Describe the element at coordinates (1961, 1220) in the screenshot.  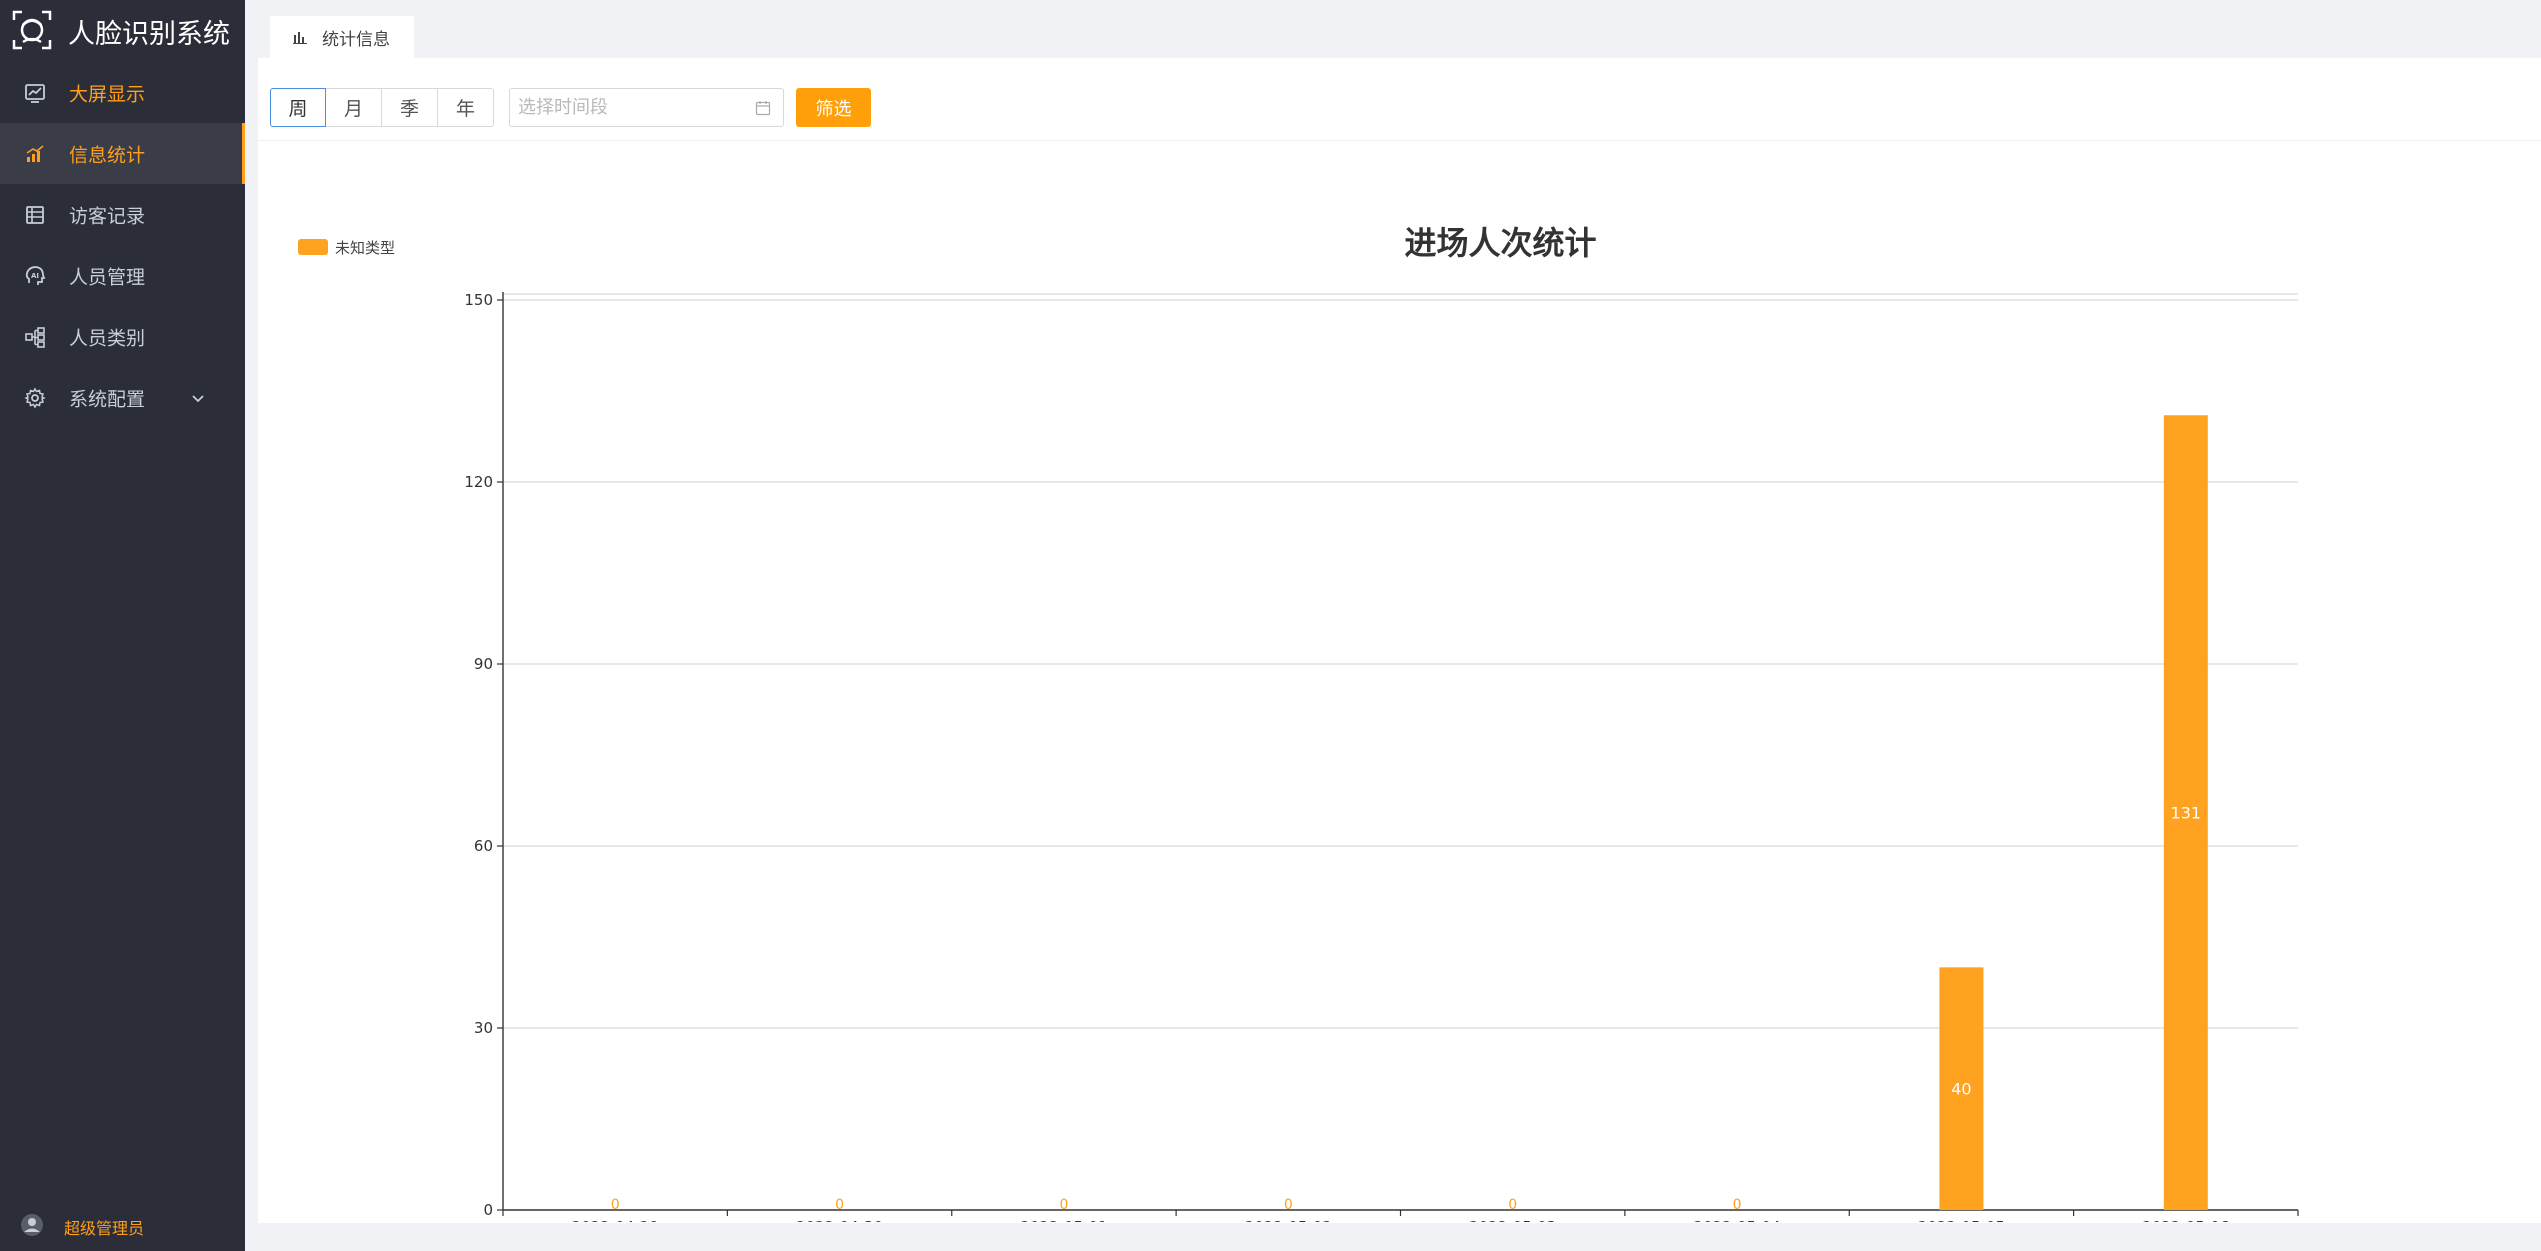
I see `x-tick-label: 2022-05-05` at that location.